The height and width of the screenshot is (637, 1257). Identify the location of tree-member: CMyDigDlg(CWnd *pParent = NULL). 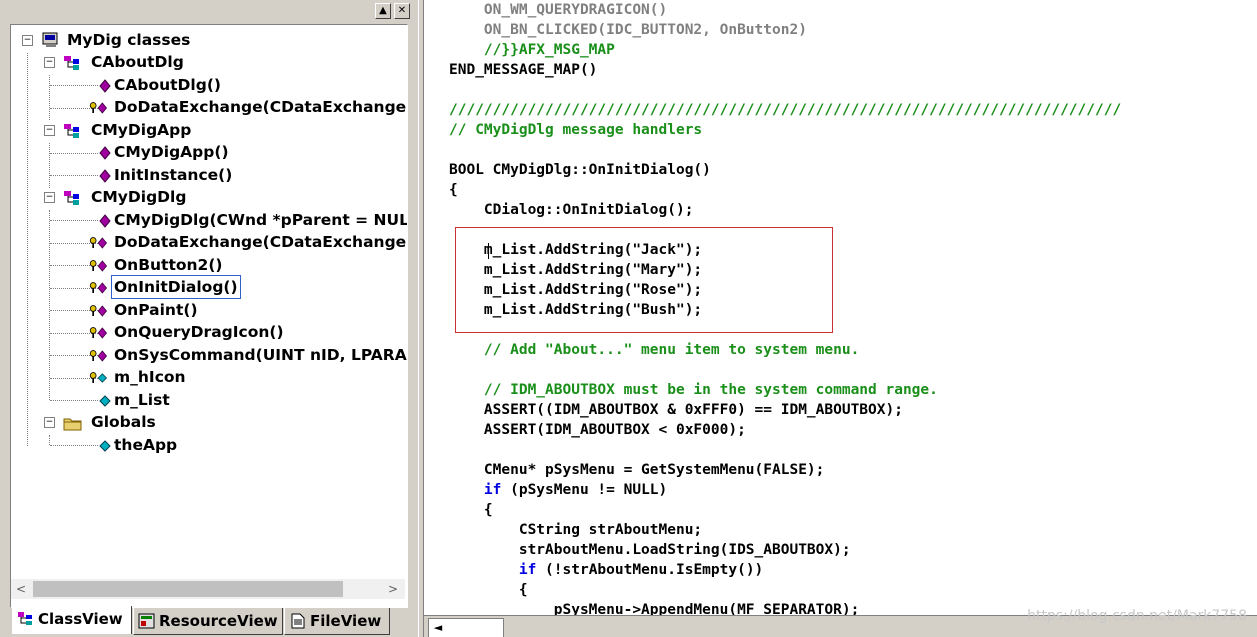
(209, 220).